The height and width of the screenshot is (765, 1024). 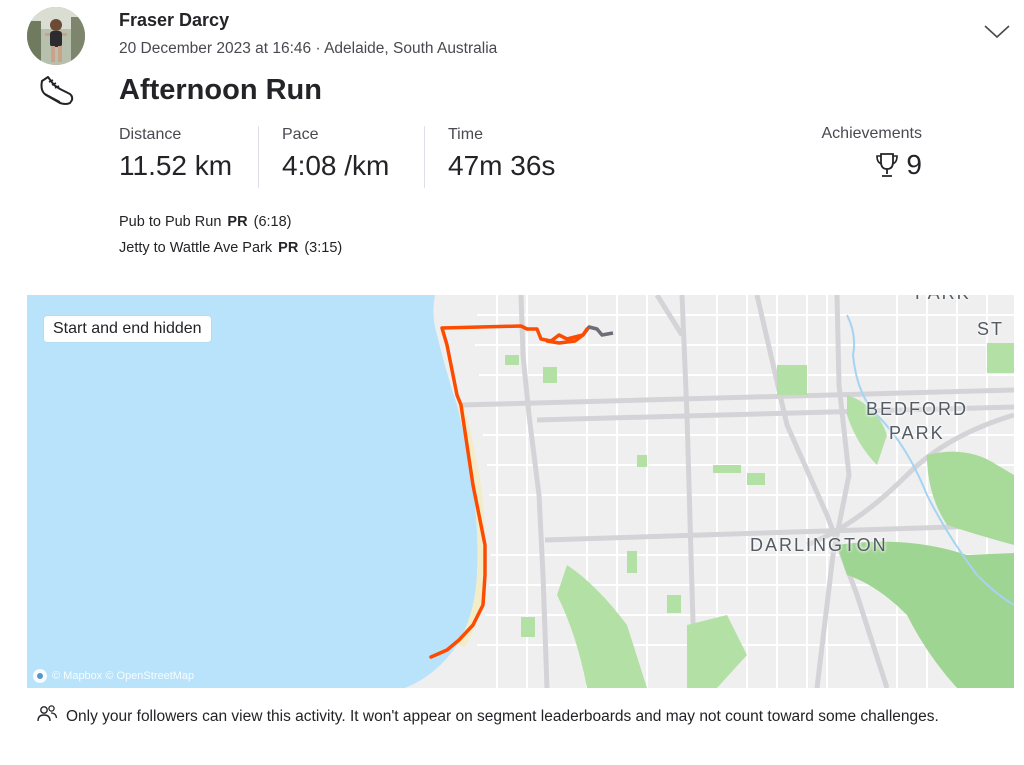 I want to click on stat-distance: Distance 11.52 km, so click(x=175, y=154).